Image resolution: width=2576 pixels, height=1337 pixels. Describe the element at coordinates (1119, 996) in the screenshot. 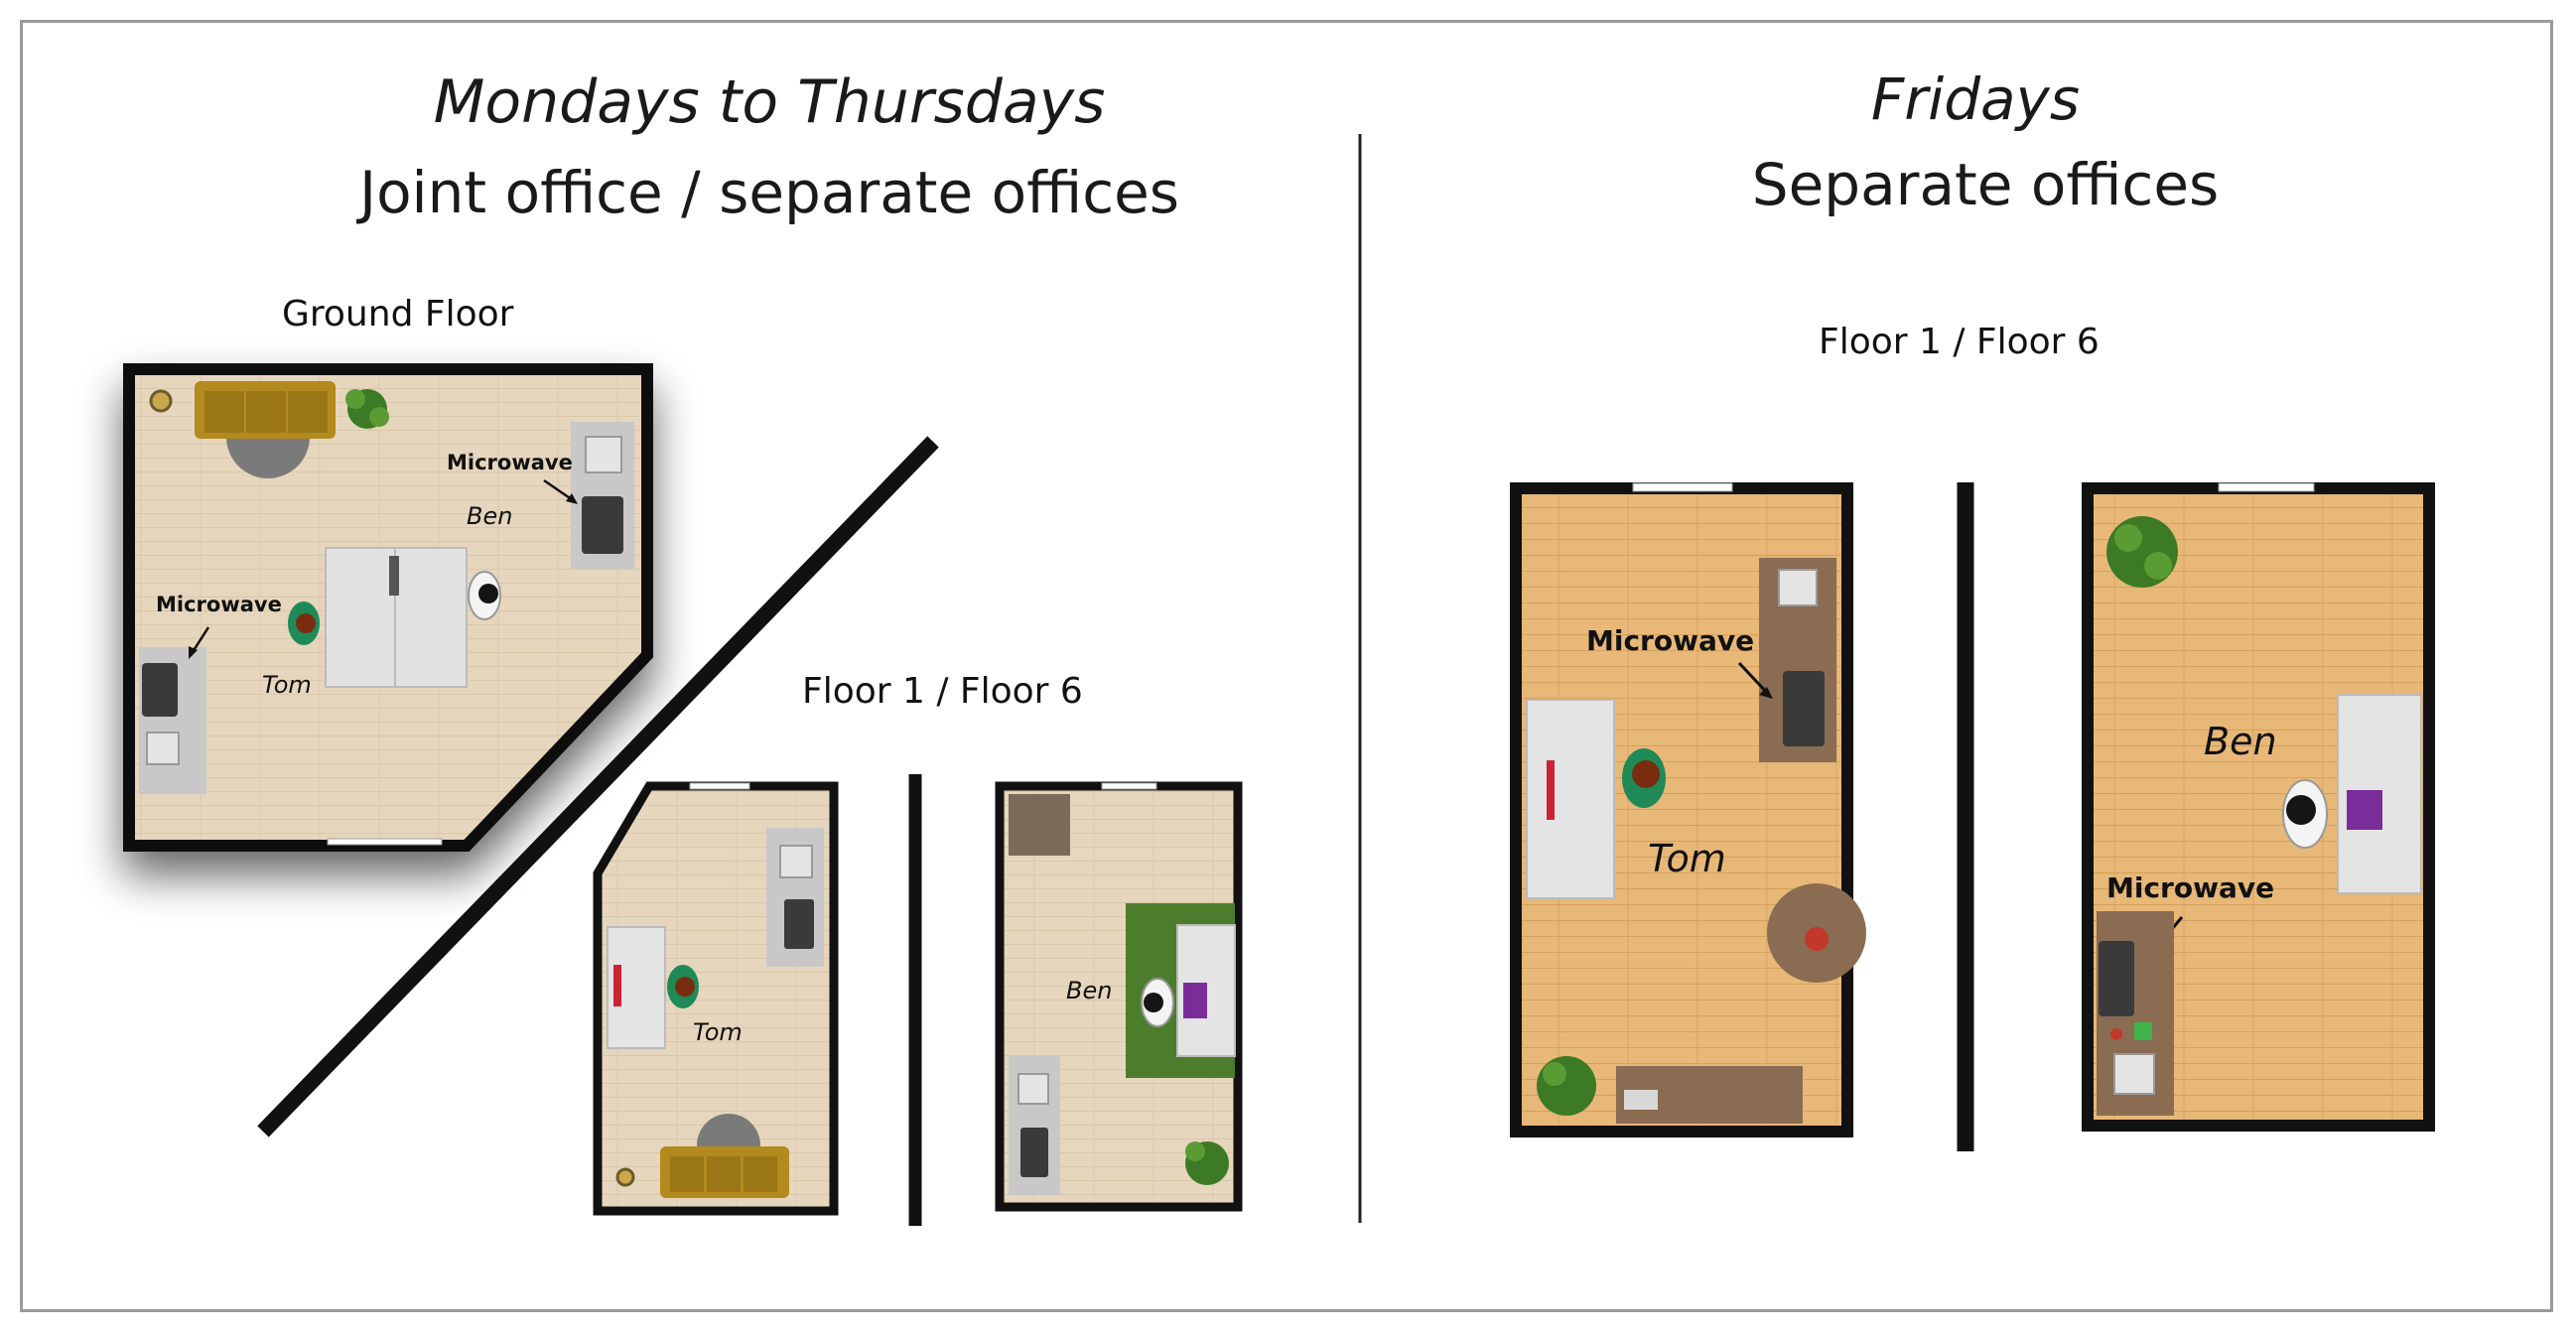

I see `left-ben-office: Ben` at that location.